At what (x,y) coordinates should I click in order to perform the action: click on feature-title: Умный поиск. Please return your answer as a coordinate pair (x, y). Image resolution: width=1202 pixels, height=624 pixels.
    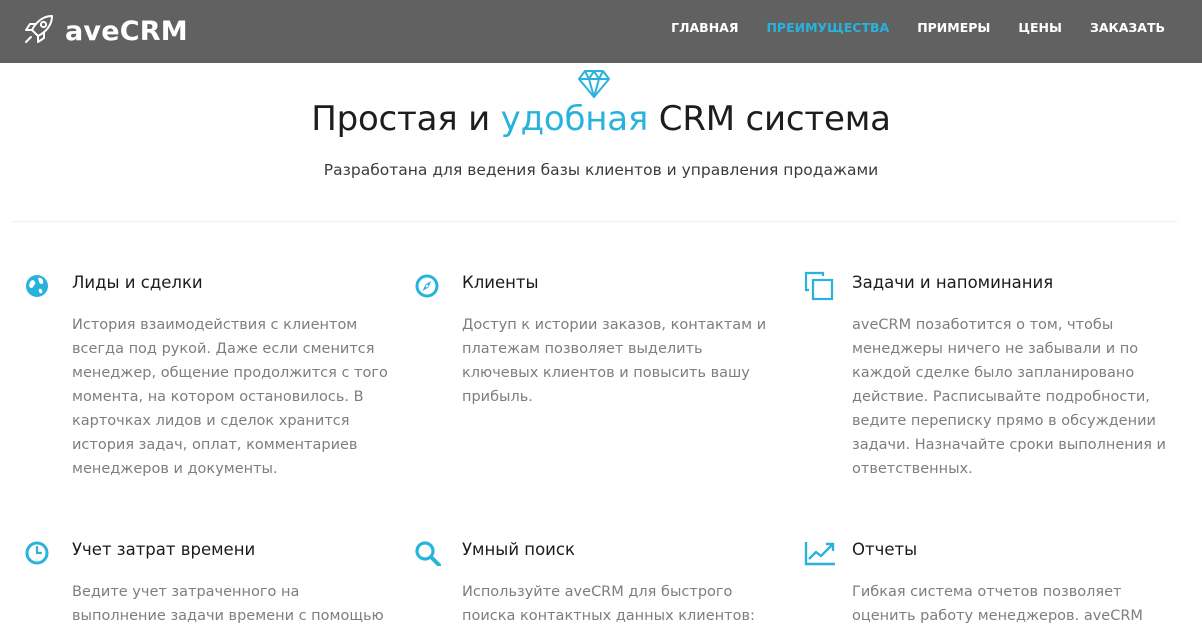
    Looking at the image, I should click on (518, 549).